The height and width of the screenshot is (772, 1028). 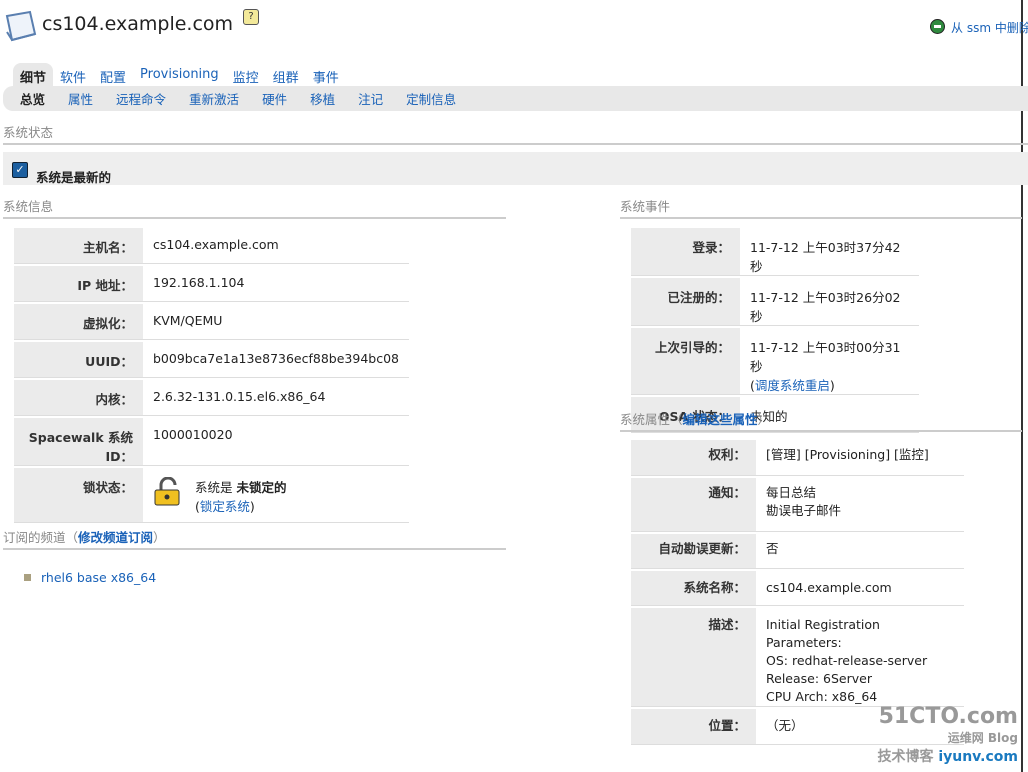 I want to click on channels-heading-end: ）, so click(x=159, y=537).